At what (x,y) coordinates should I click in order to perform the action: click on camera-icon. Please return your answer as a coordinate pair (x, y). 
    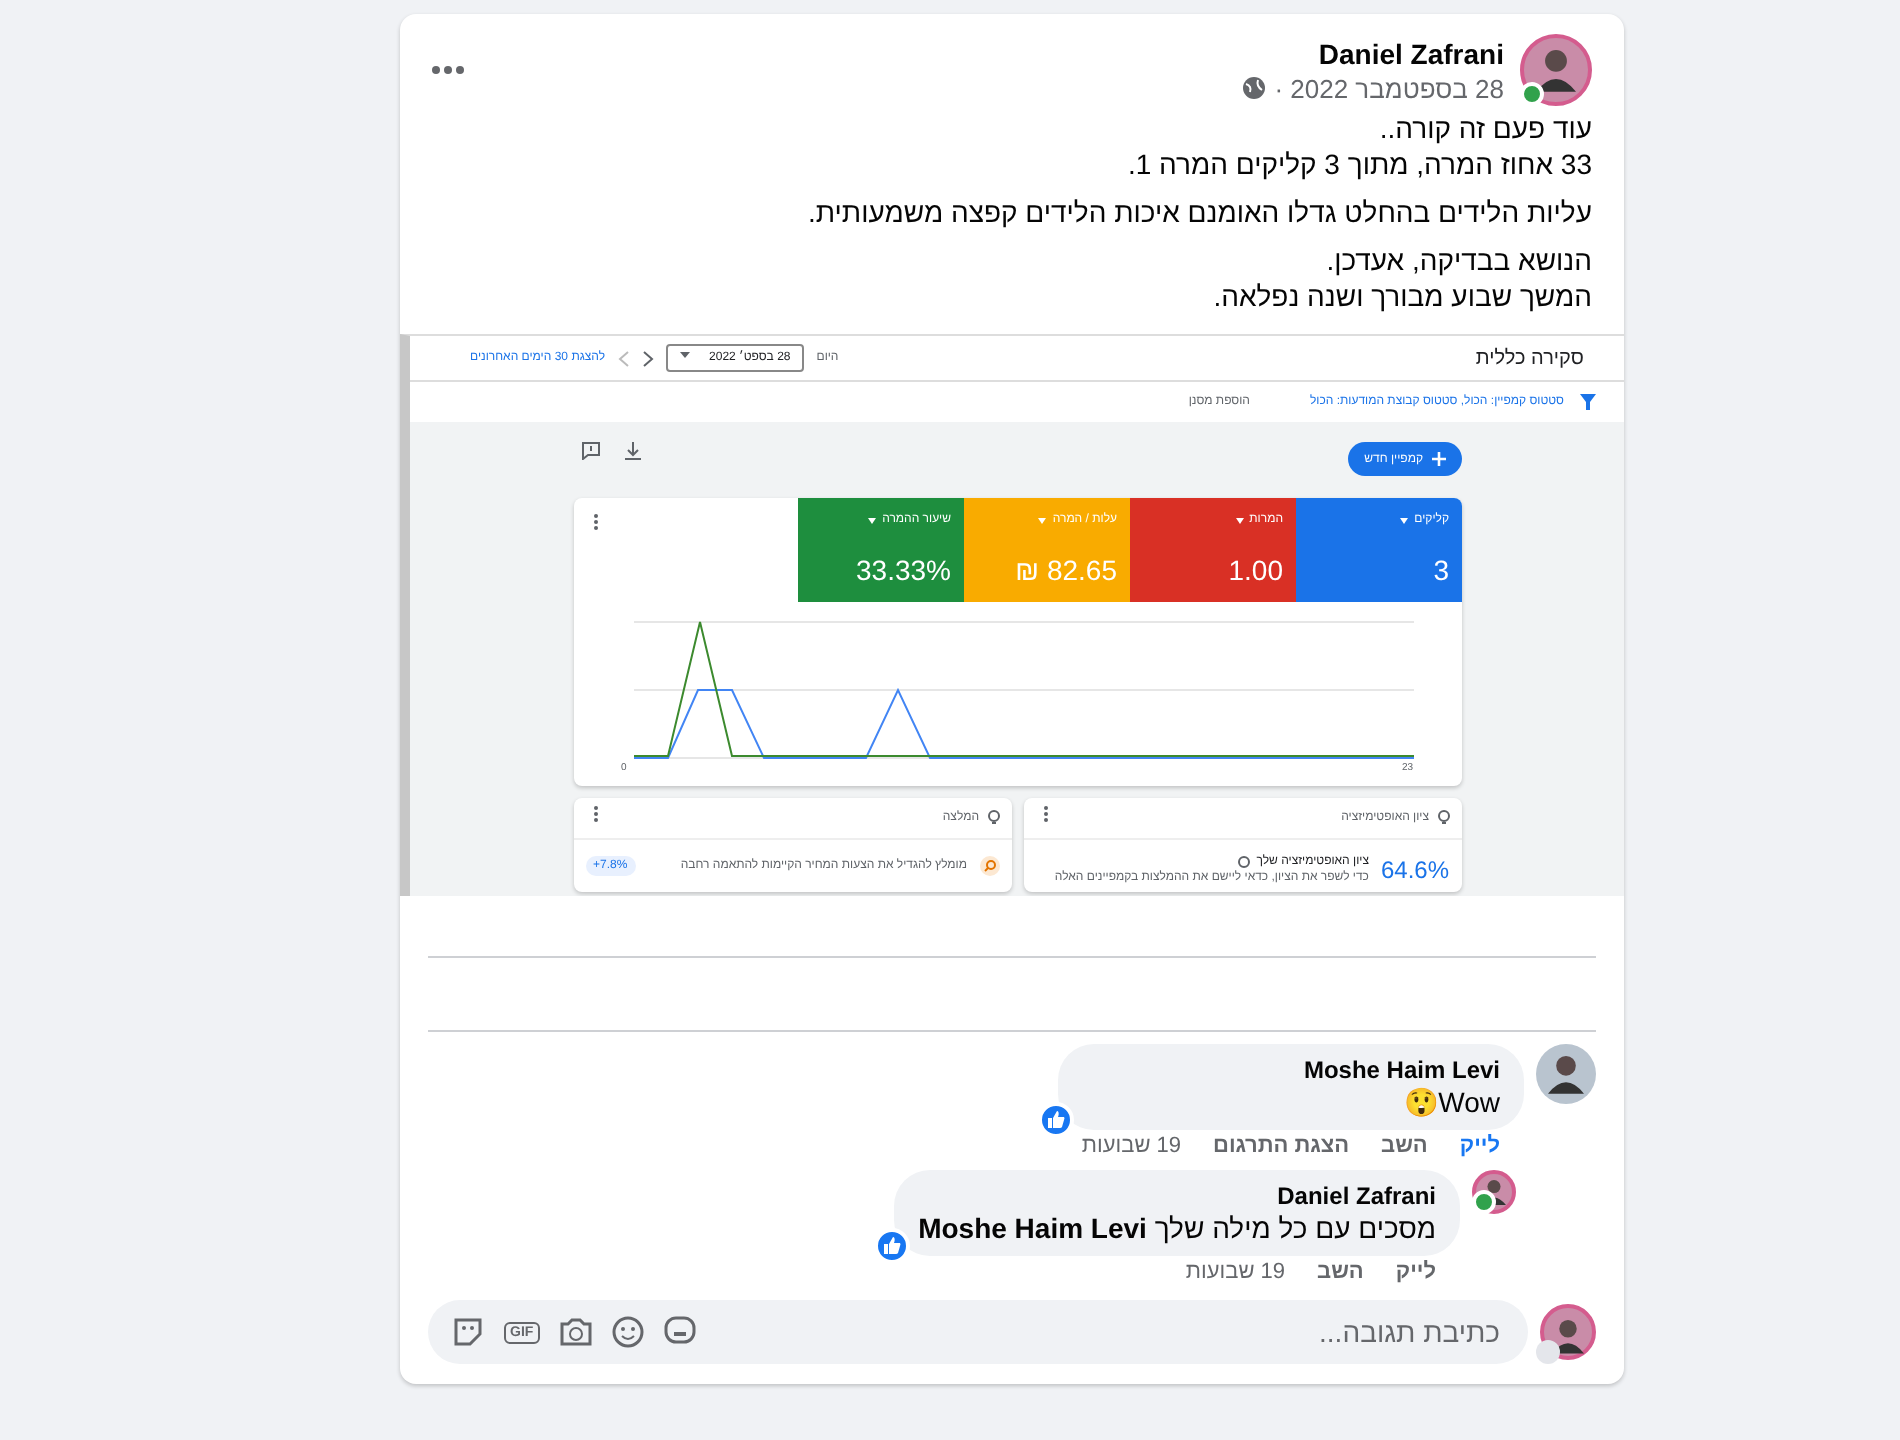
    Looking at the image, I should click on (575, 1332).